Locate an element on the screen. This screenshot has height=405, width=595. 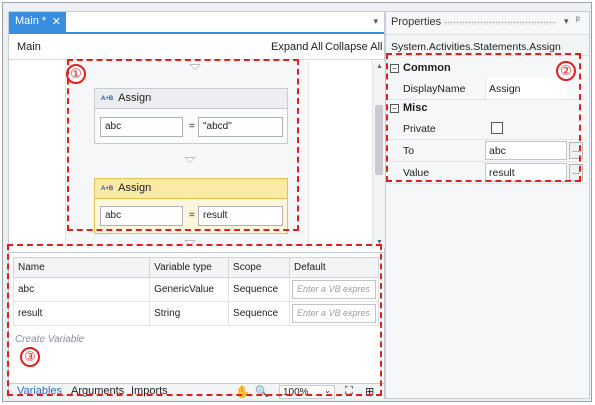
scrollbar-thumb is located at coordinates (379, 140).